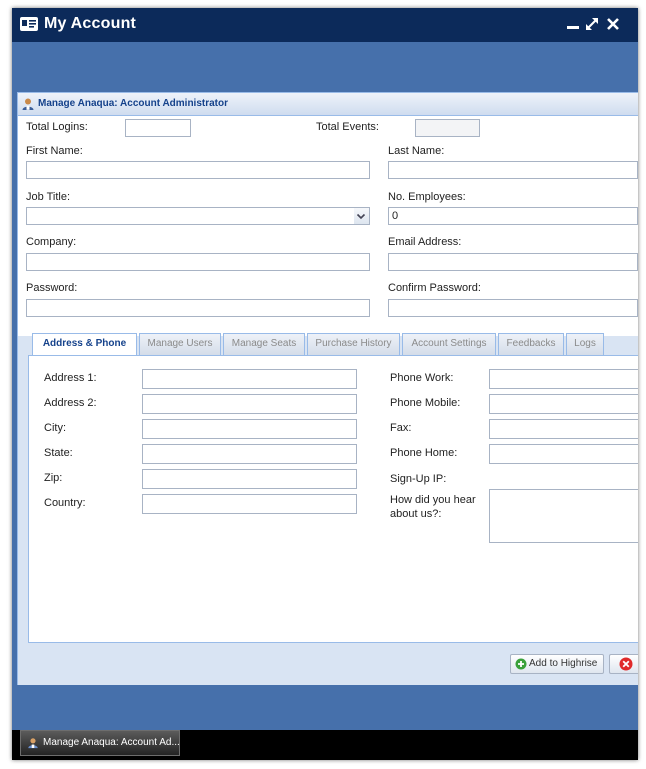 This screenshot has height=769, width=646. Describe the element at coordinates (422, 378) in the screenshot. I see `phone-work-label: Phone Work:` at that location.